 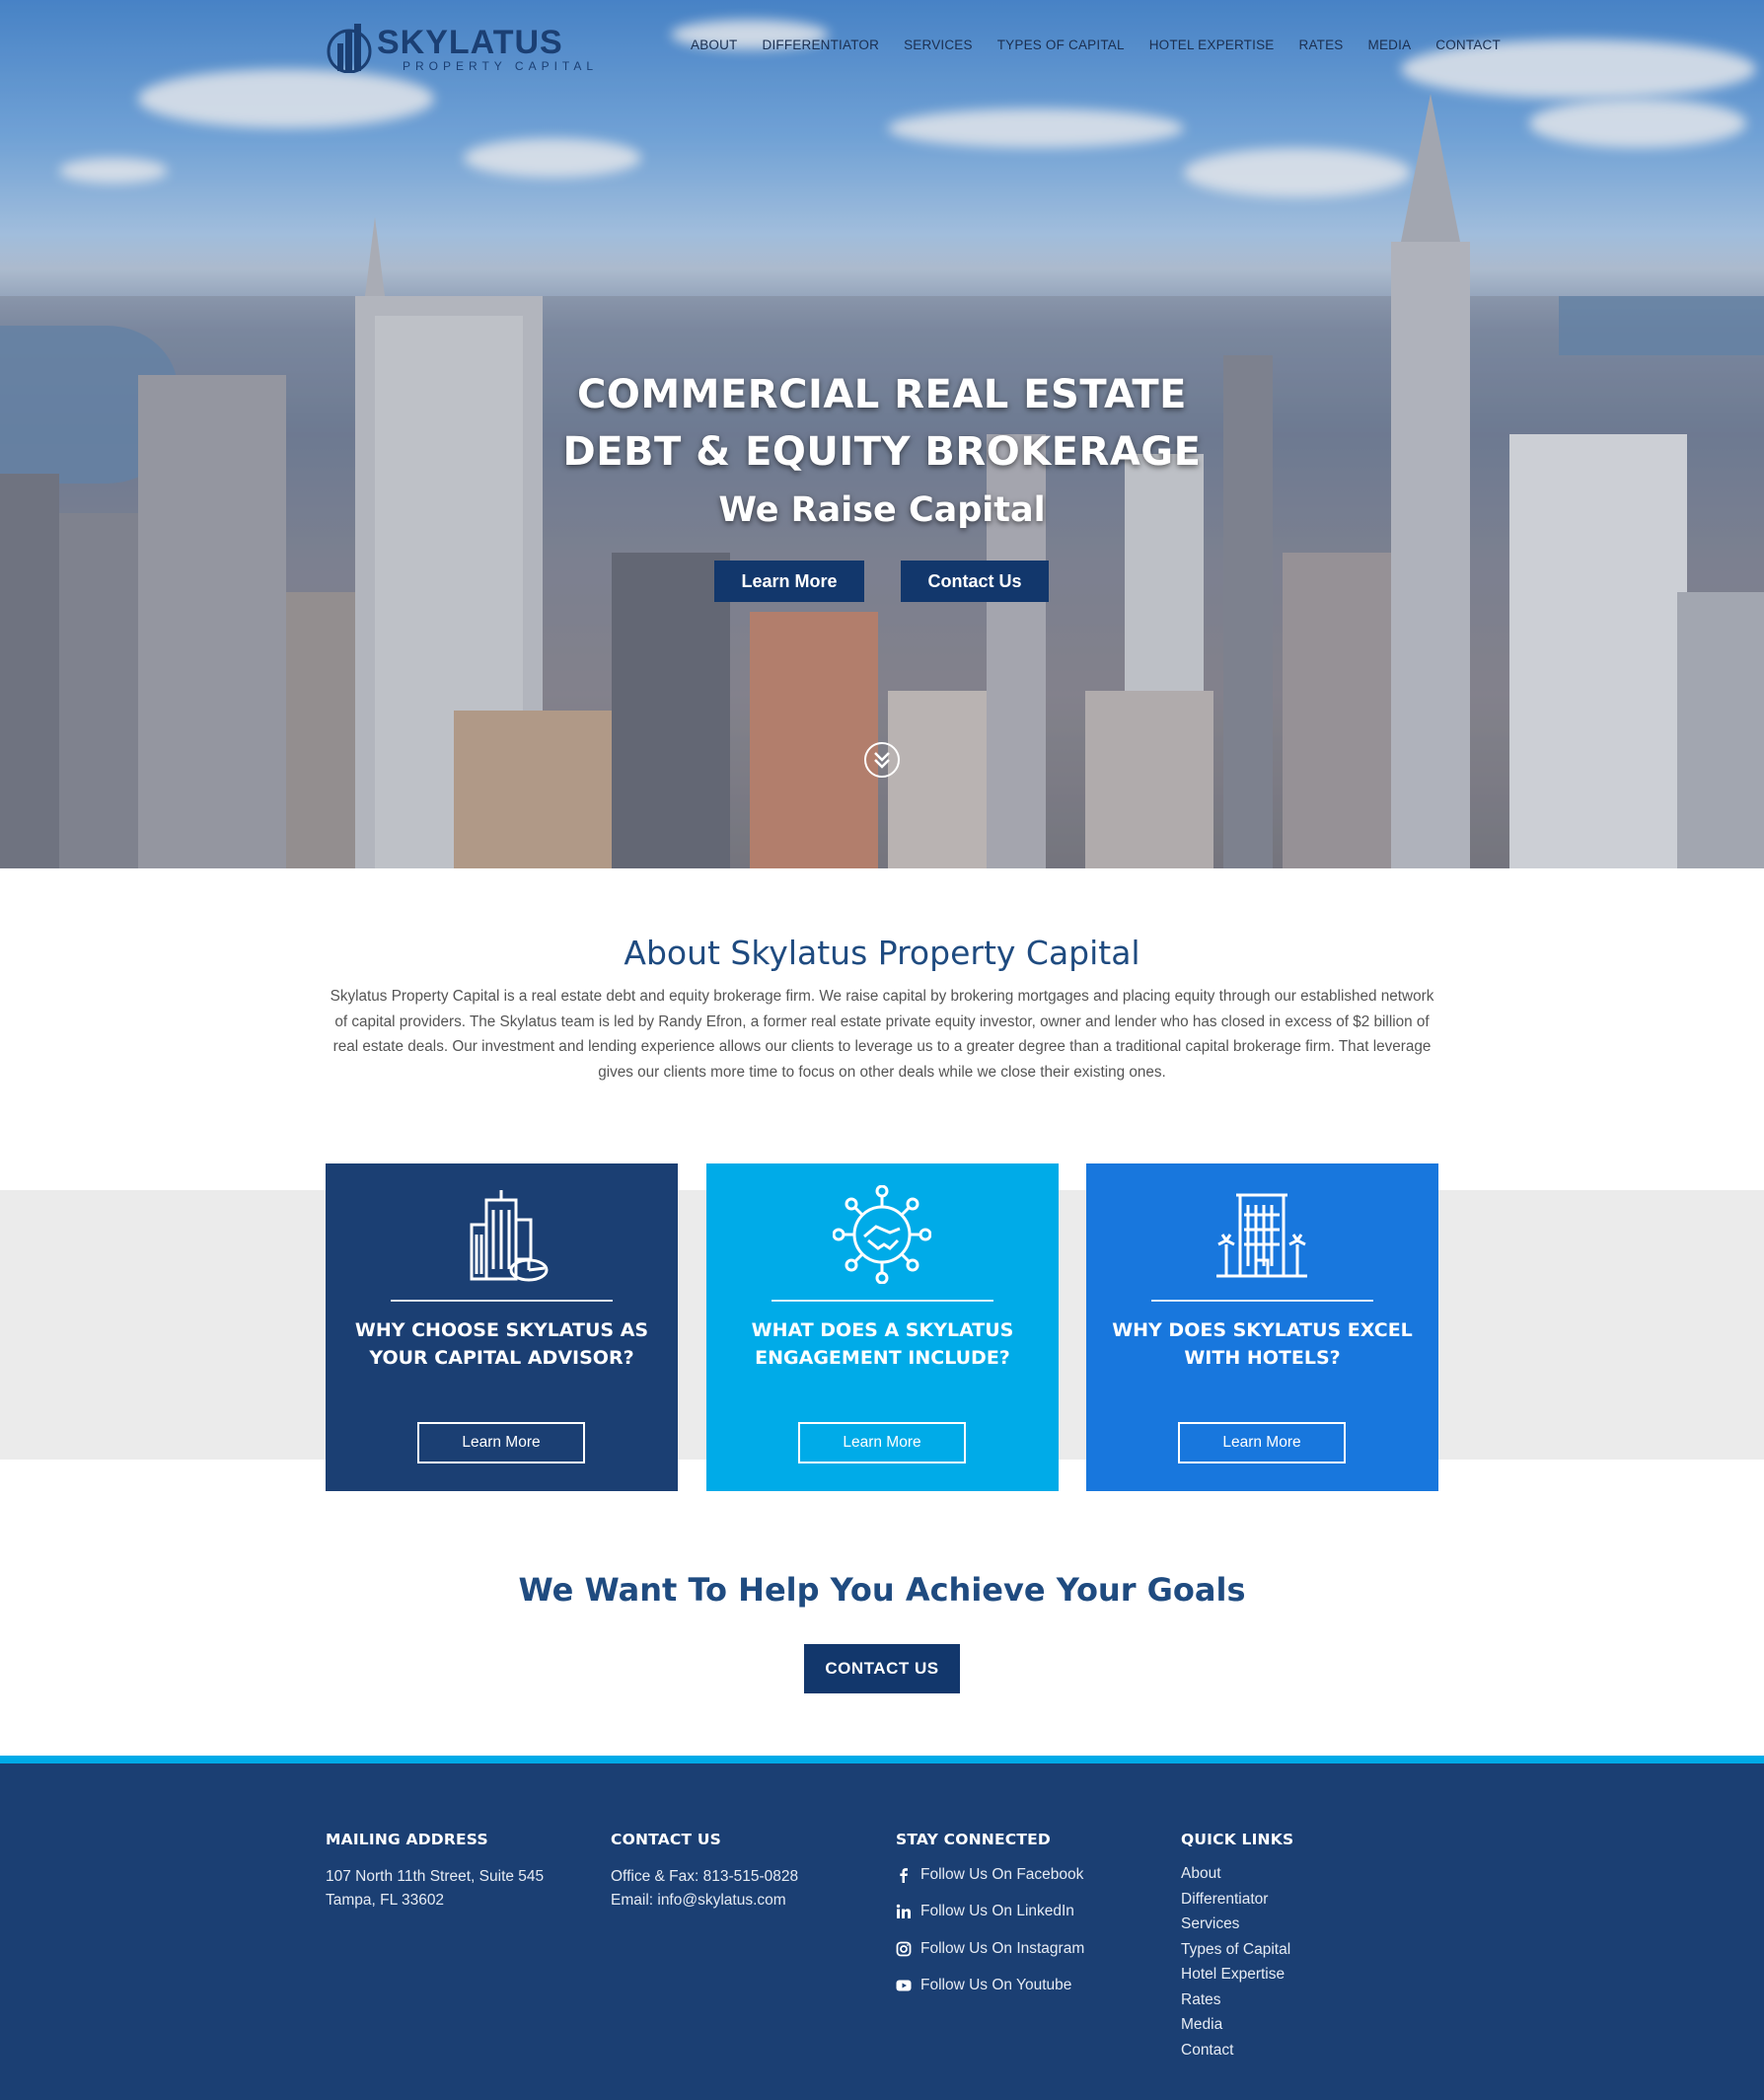 What do you see at coordinates (882, 1590) in the screenshot?
I see `goals-title: We Want To Help You Achieve Your Goals` at bounding box center [882, 1590].